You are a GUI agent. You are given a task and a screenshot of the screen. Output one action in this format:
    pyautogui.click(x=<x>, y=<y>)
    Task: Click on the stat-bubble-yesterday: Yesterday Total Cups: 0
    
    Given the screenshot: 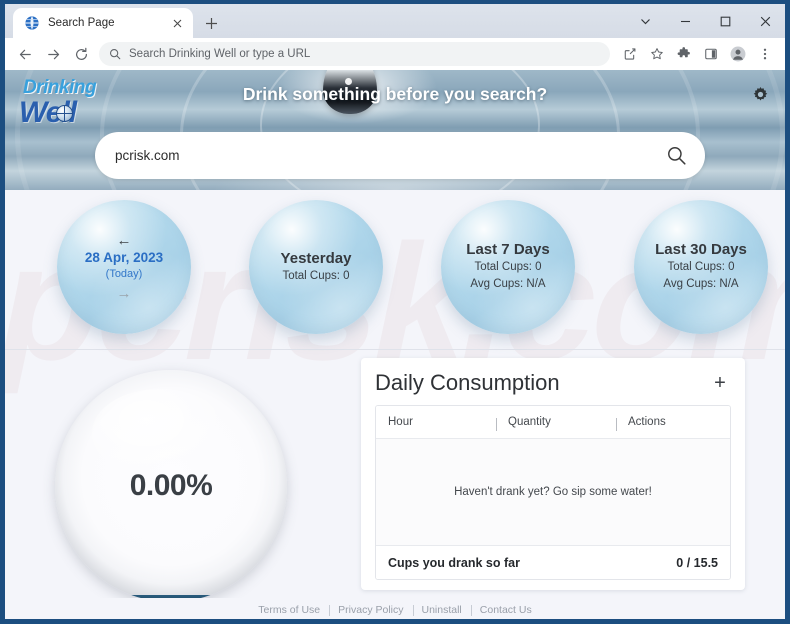 What is the action you would take?
    pyautogui.click(x=316, y=267)
    